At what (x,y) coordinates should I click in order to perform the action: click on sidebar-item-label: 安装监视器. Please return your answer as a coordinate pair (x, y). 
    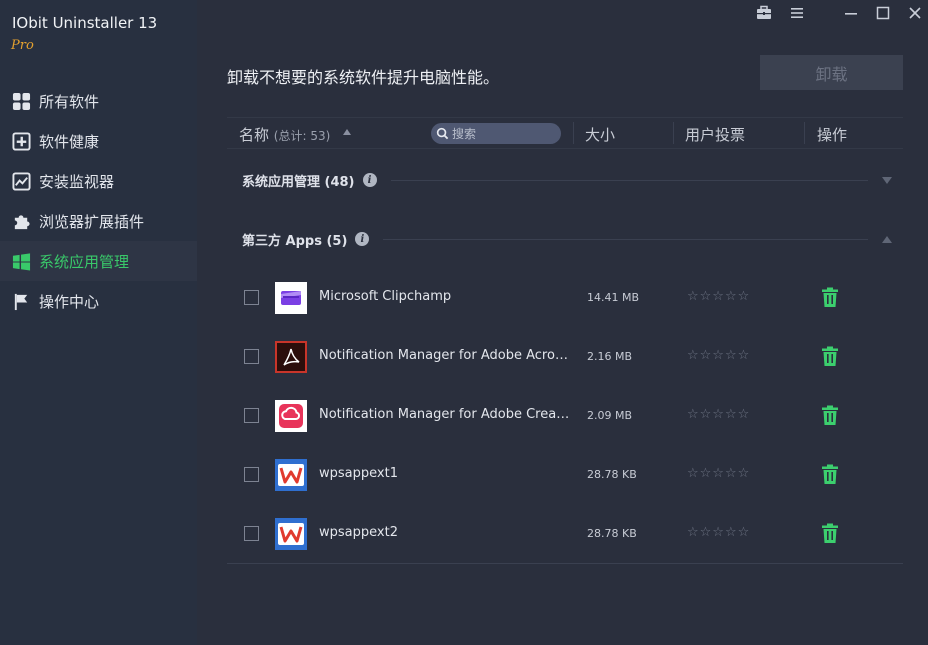
    Looking at the image, I should click on (77, 181).